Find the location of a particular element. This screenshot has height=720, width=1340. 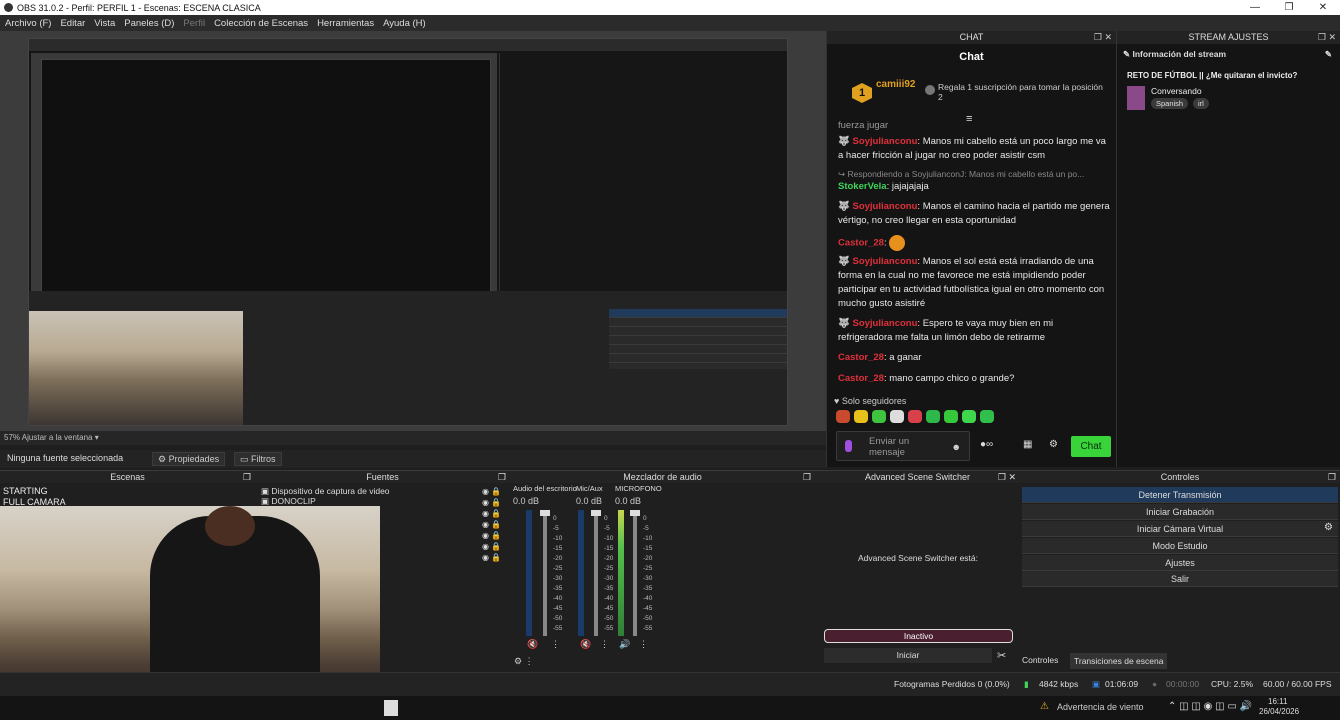

mixer-header: Mezclador de audio ❐ is located at coordinates (662, 476).